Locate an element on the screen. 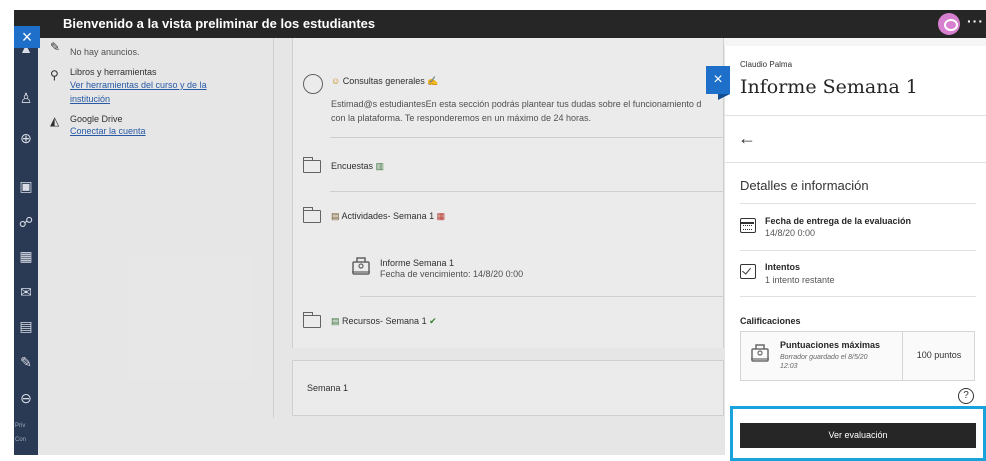 The height and width of the screenshot is (461, 986). view-assessment-button: Ver evaluación is located at coordinates (858, 435).